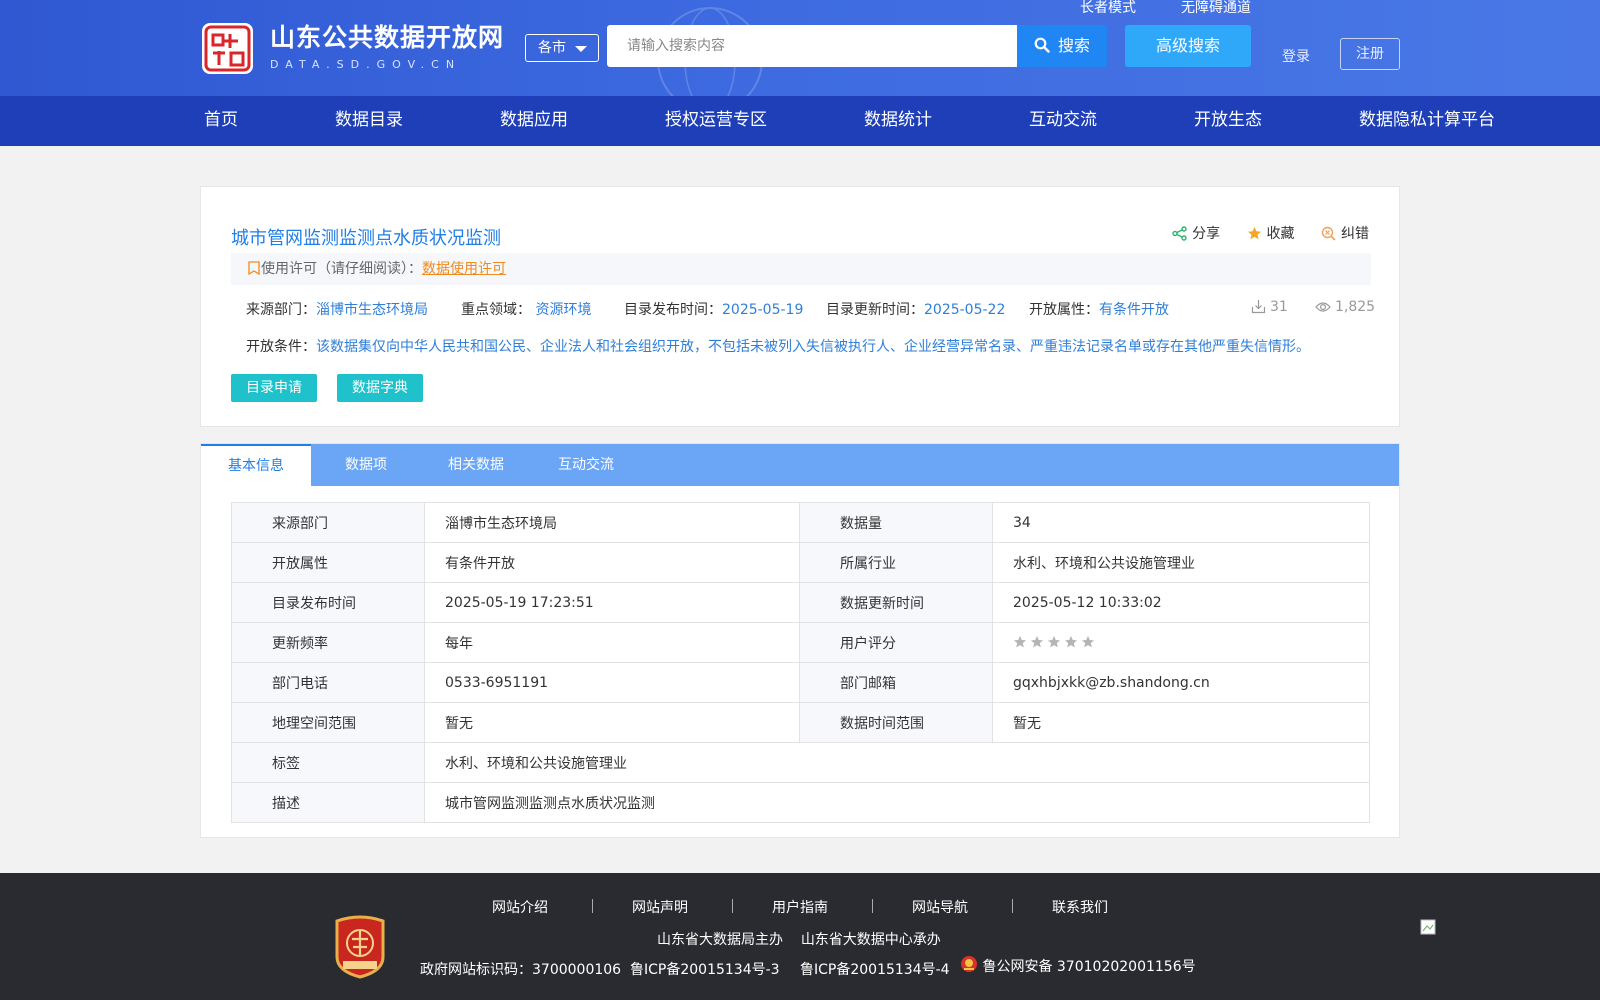 The width and height of the screenshot is (1600, 1000). What do you see at coordinates (875, 969) in the screenshot?
I see `footer-icp4: 鲁ICP备20015134号-4` at bounding box center [875, 969].